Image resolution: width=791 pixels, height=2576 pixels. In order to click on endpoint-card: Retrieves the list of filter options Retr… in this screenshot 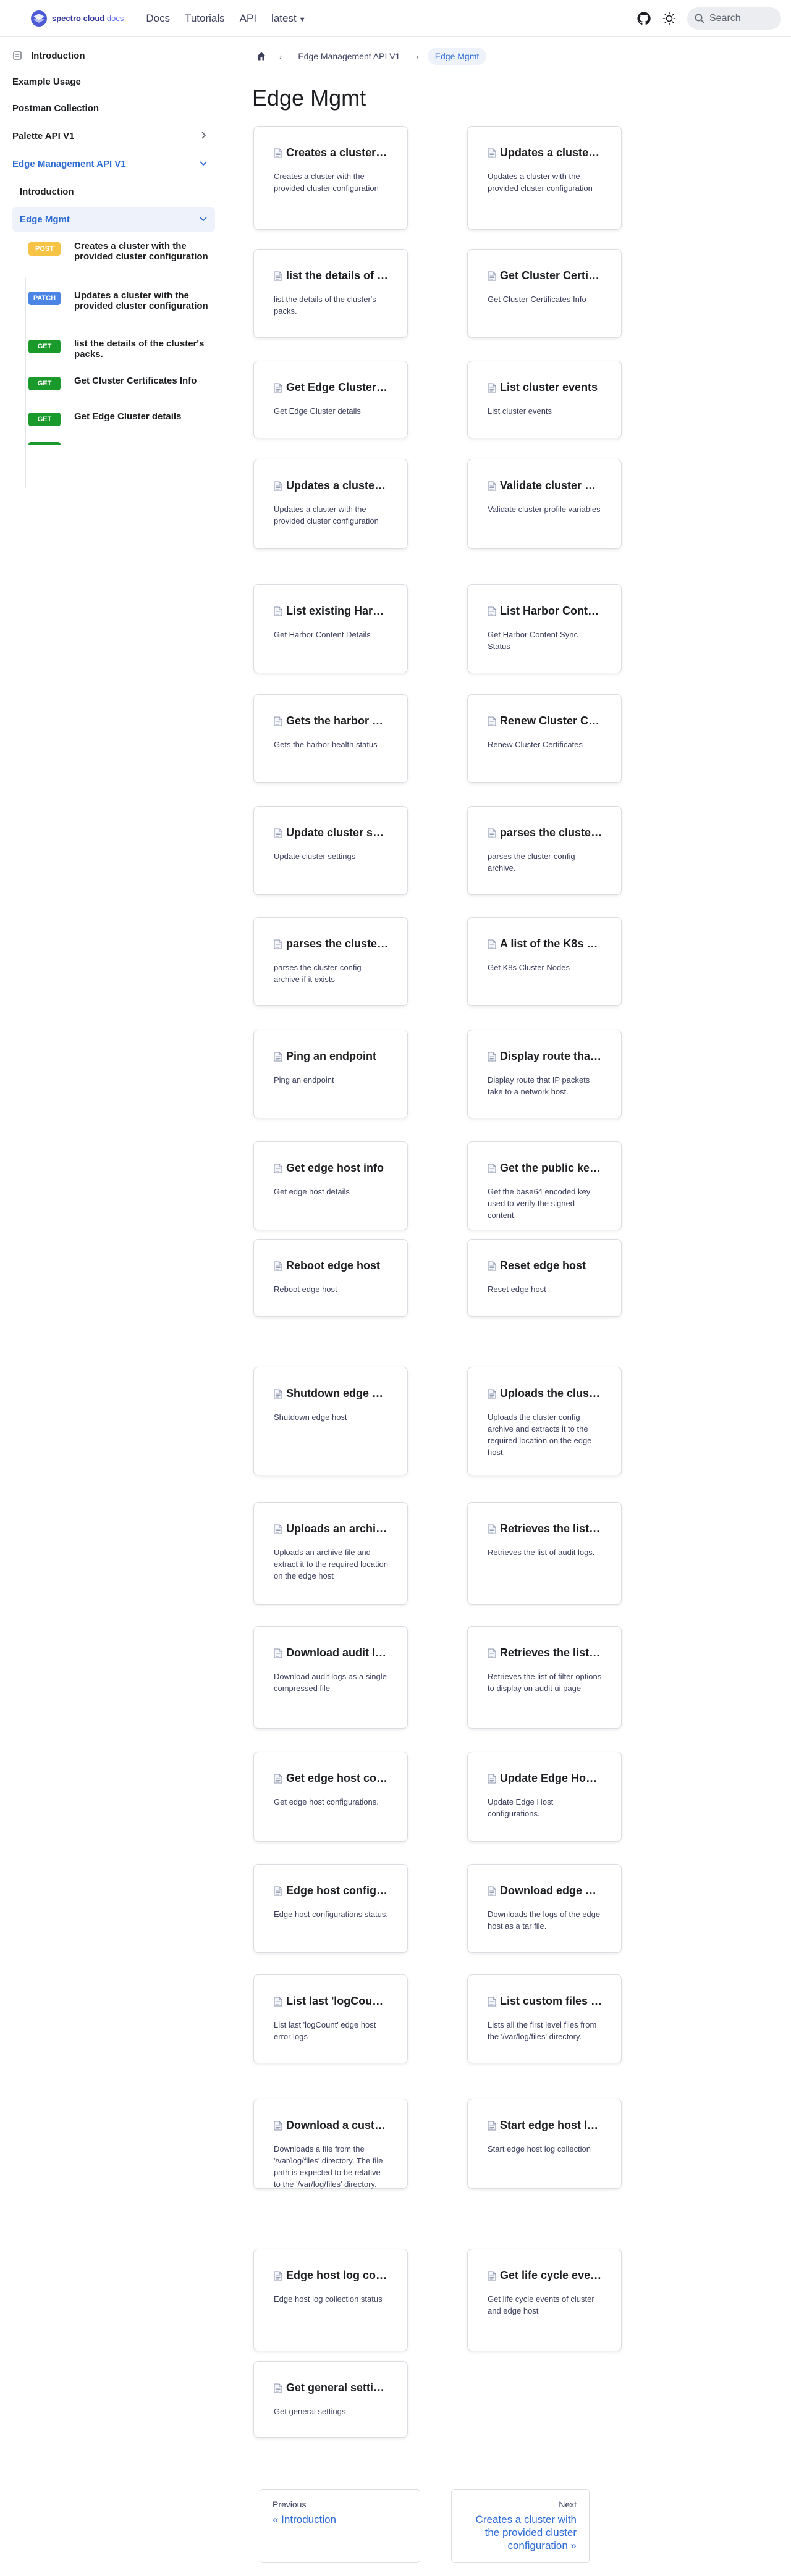, I will do `click(544, 1677)`.